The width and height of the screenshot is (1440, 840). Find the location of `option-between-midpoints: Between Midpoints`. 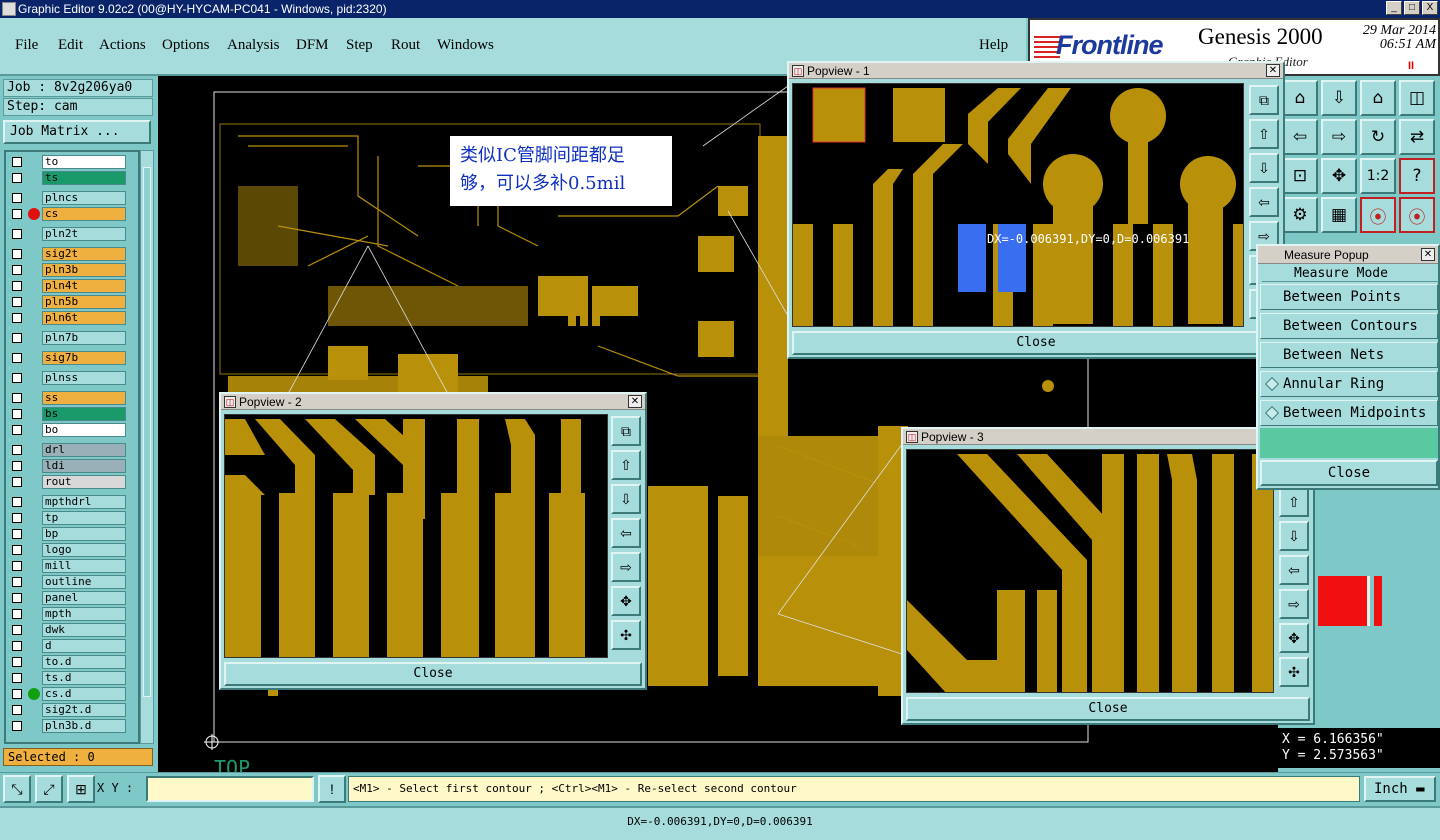

option-between-midpoints: Between Midpoints is located at coordinates (1349, 413).